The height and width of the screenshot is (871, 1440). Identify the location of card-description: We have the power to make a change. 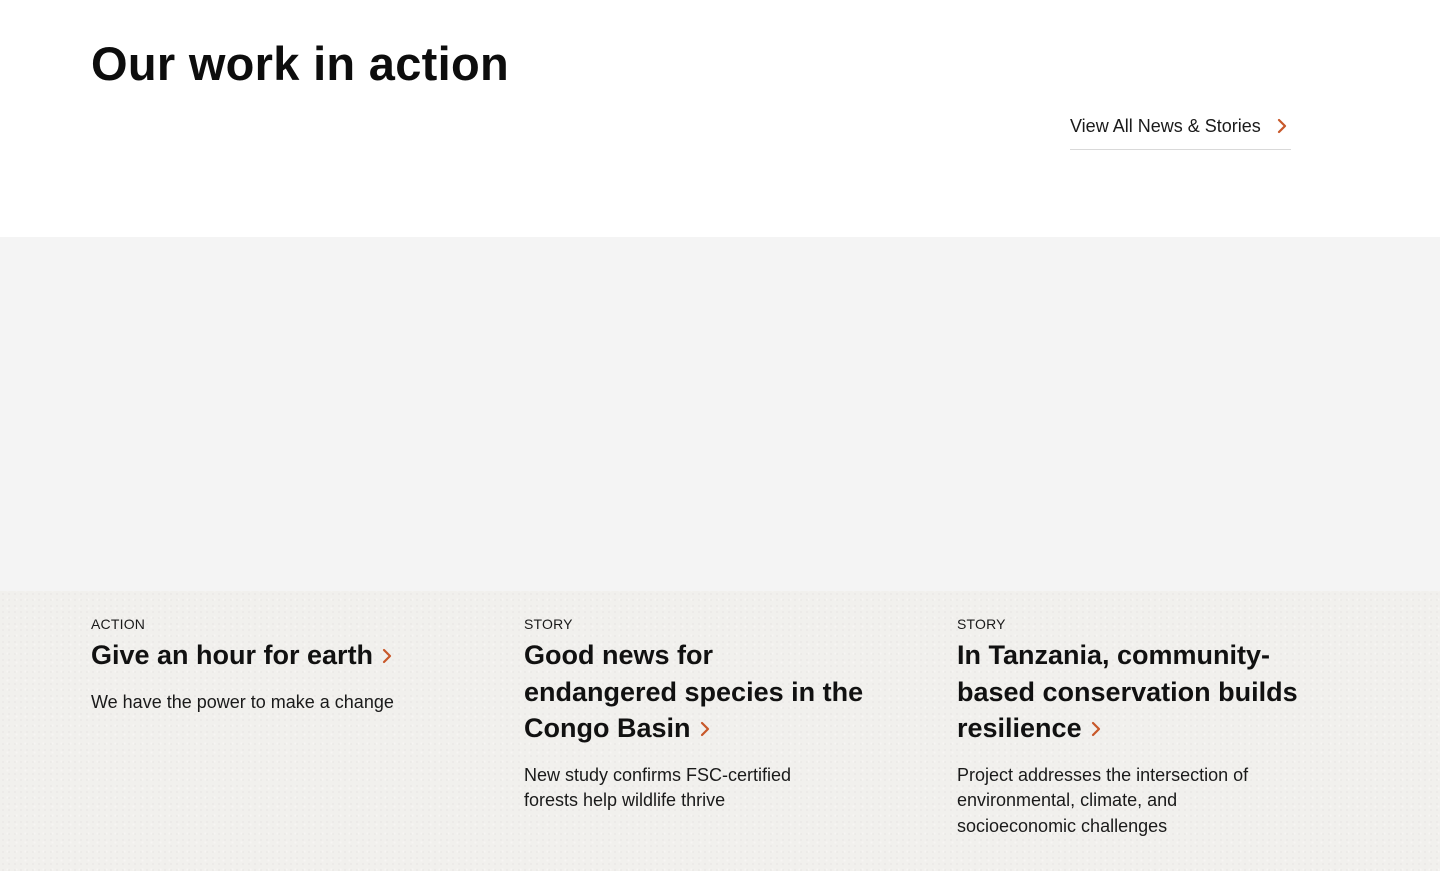
(242, 701).